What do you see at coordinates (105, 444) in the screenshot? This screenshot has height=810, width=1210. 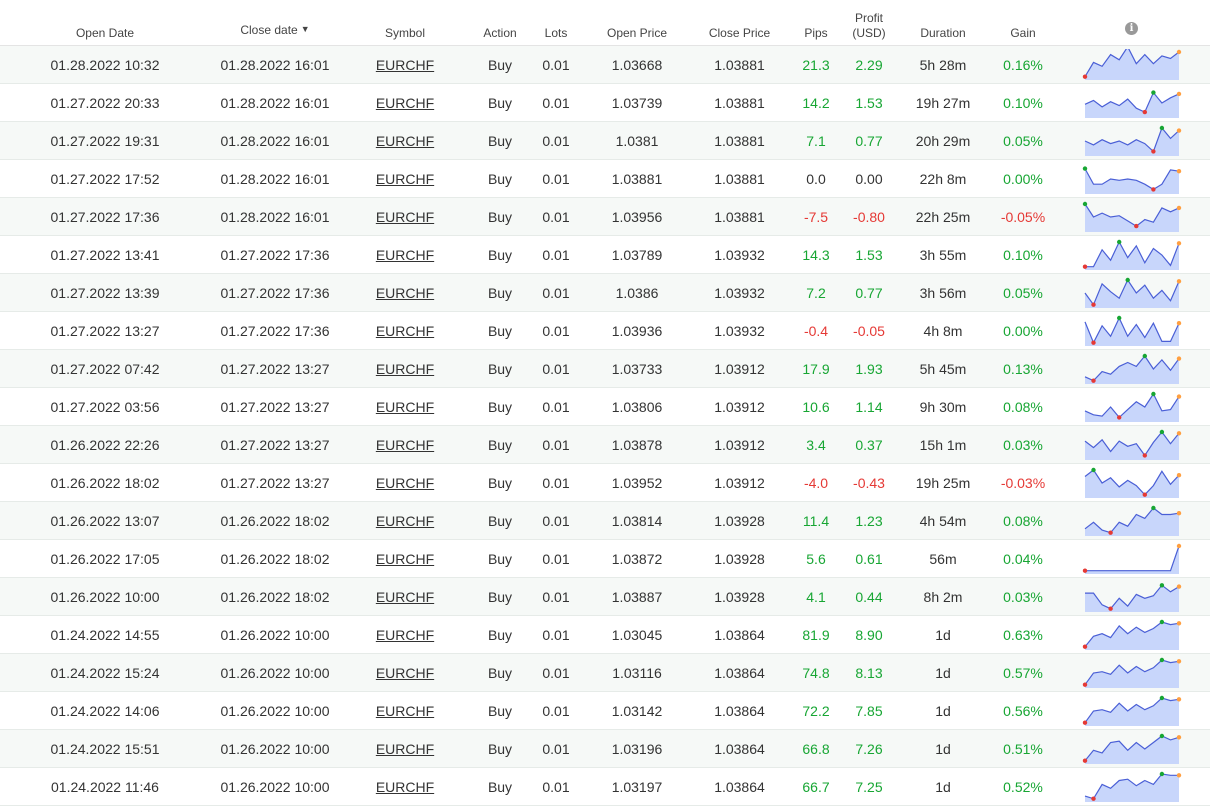 I see `cell-open-date: 01.26.2022 22:26` at bounding box center [105, 444].